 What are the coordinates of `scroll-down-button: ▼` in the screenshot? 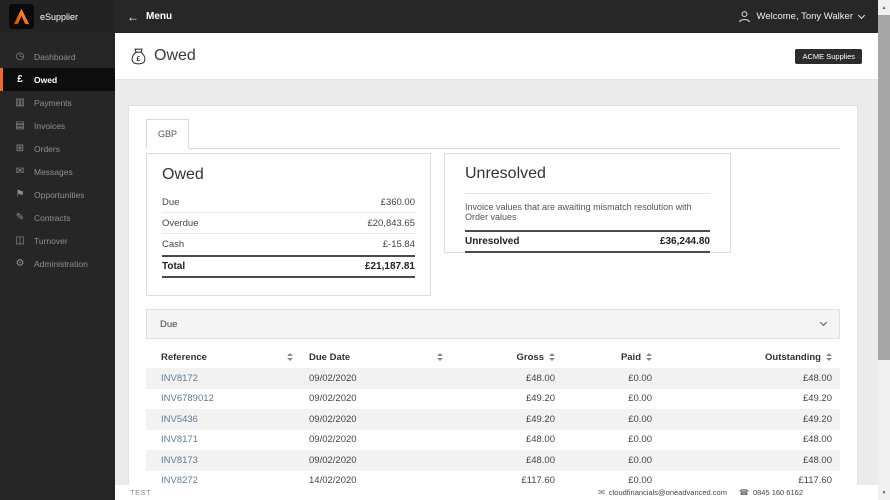 It's located at (884, 492).